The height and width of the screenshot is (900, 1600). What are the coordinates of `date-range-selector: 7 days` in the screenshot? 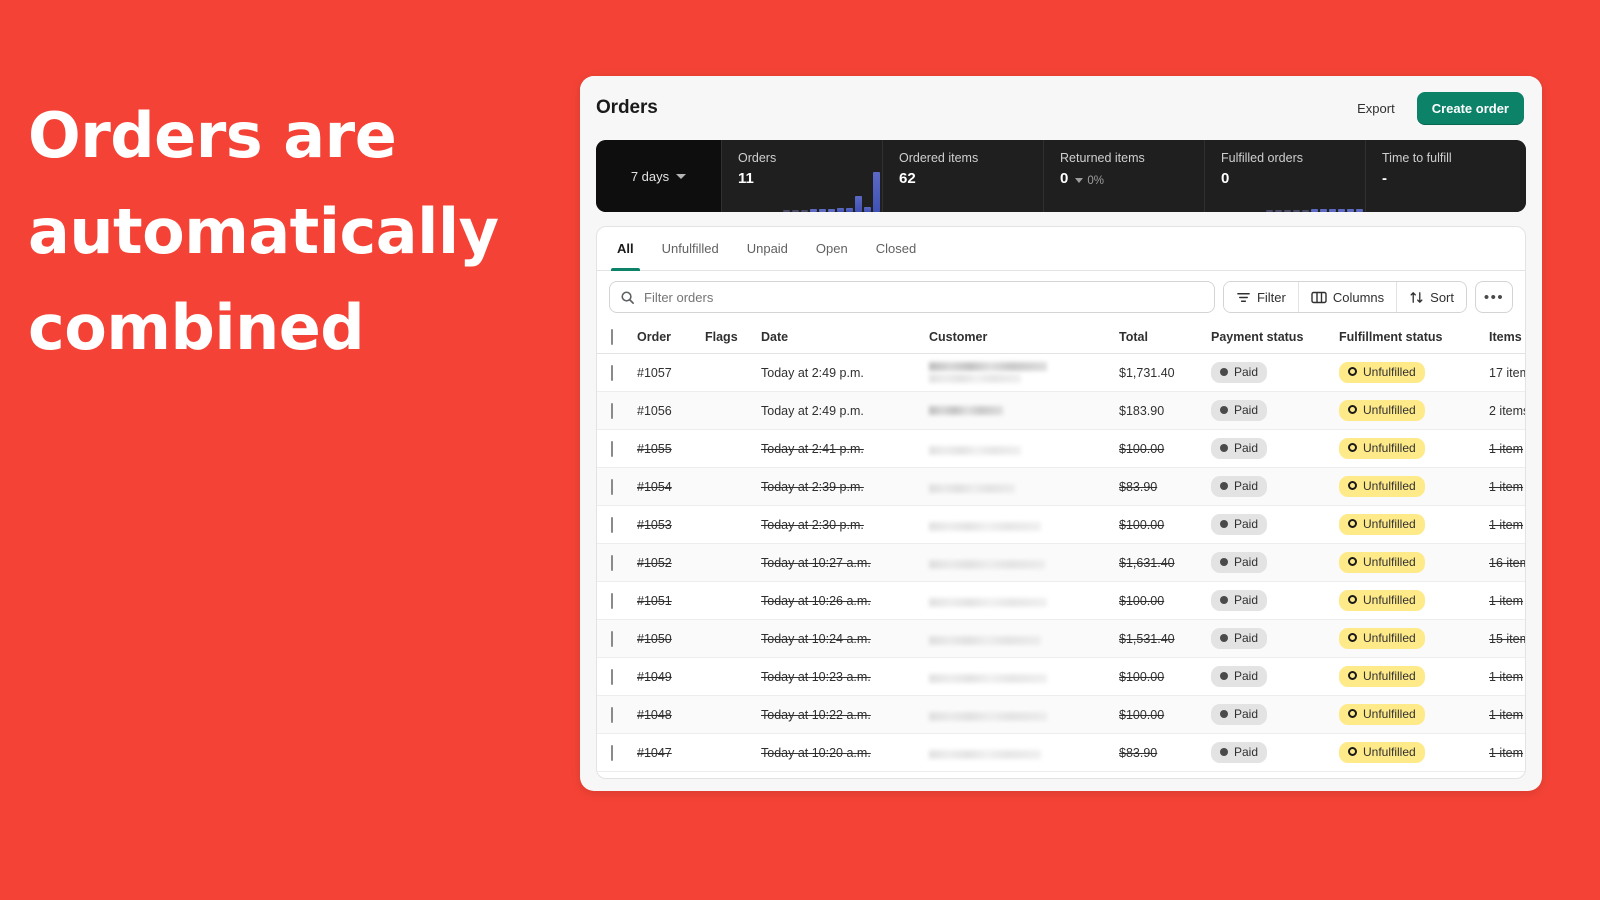 It's located at (658, 176).